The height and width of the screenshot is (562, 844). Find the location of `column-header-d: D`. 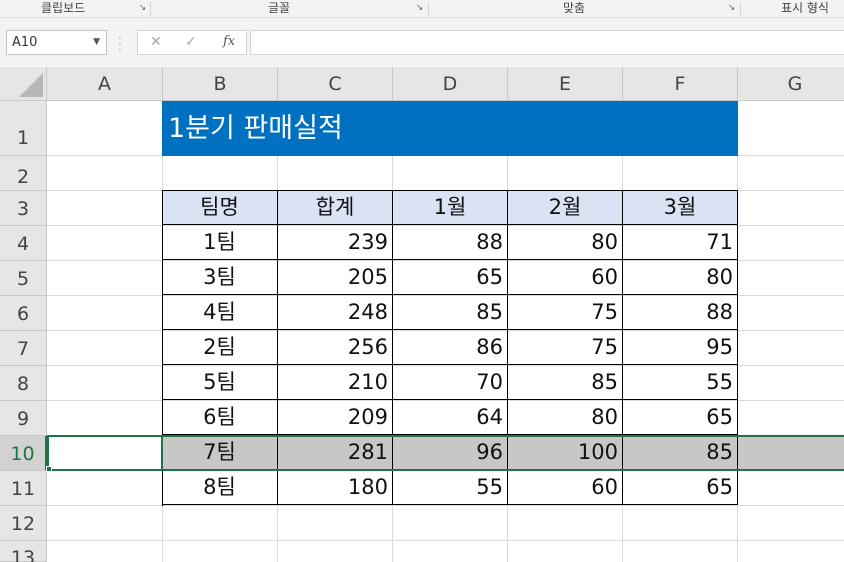

column-header-d: D is located at coordinates (450, 84).